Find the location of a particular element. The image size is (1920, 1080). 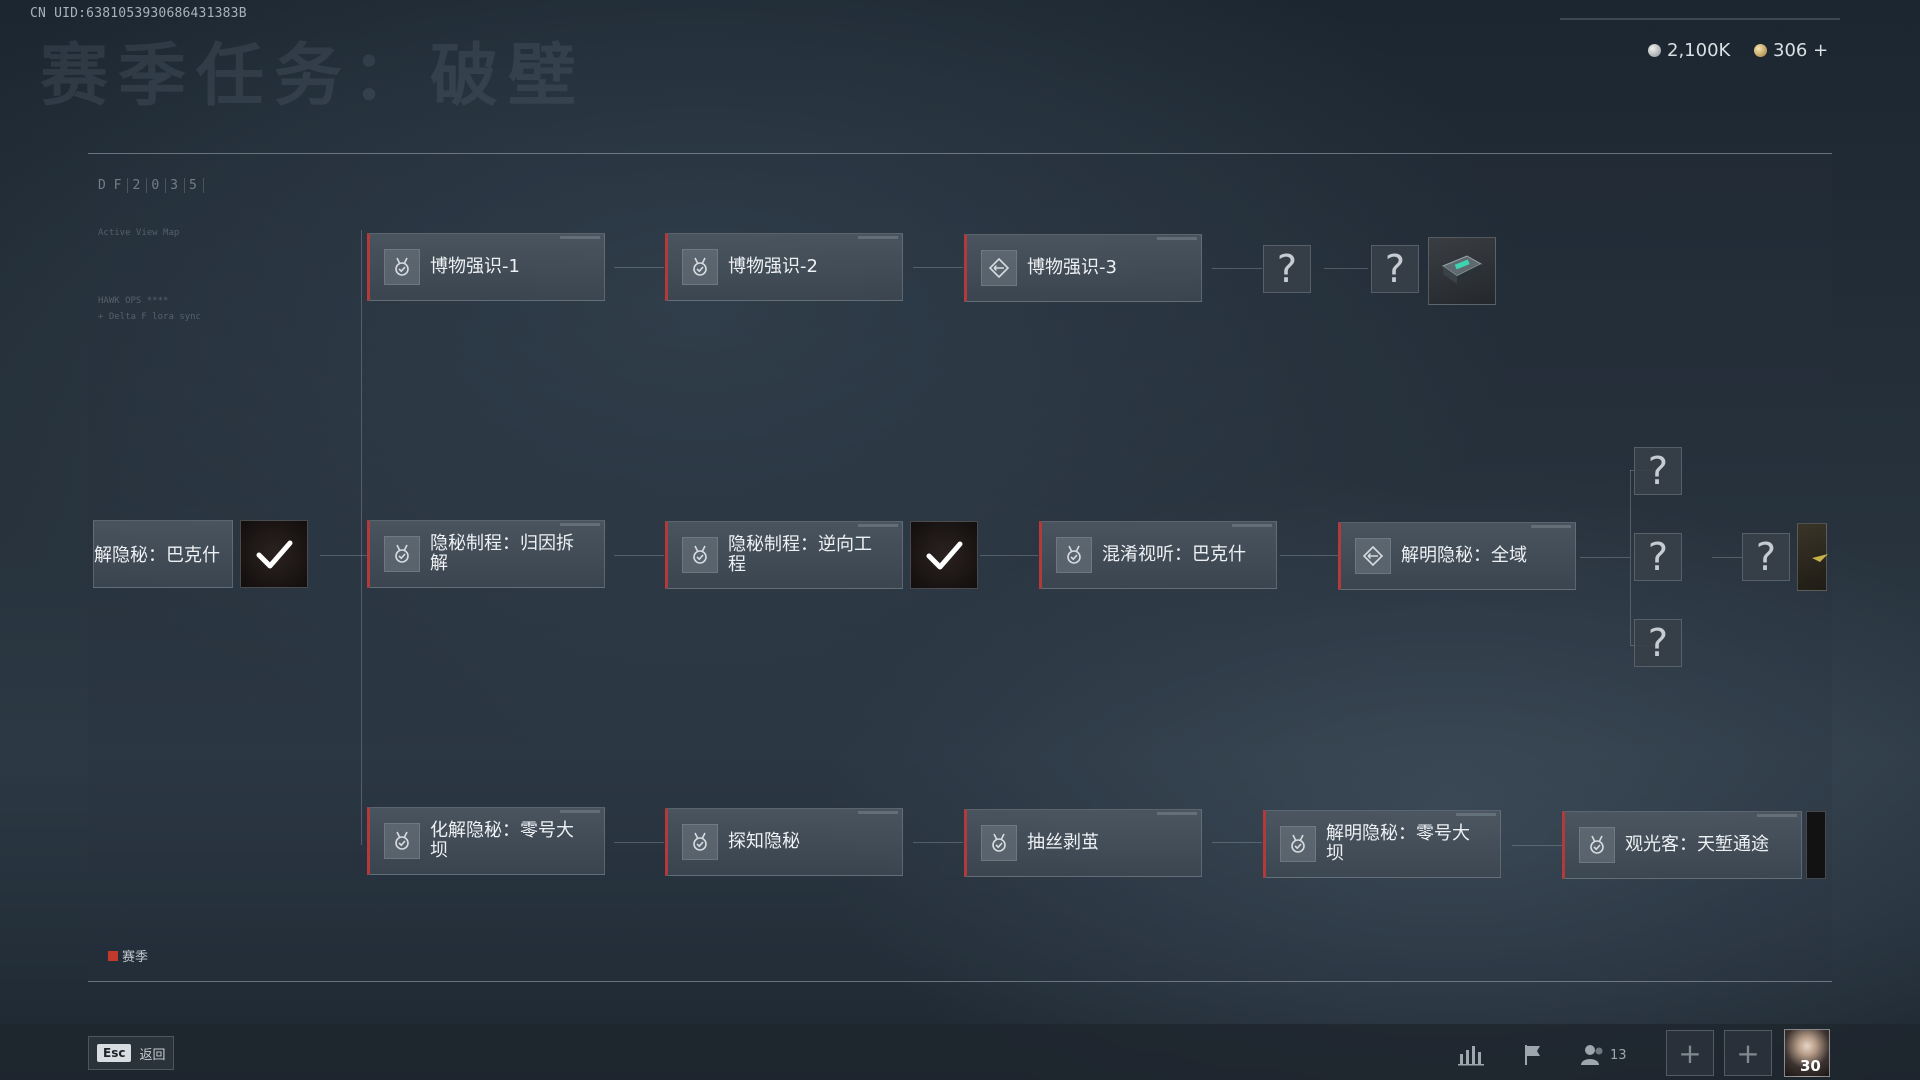

gold-currency: 306 + is located at coordinates (1791, 50).